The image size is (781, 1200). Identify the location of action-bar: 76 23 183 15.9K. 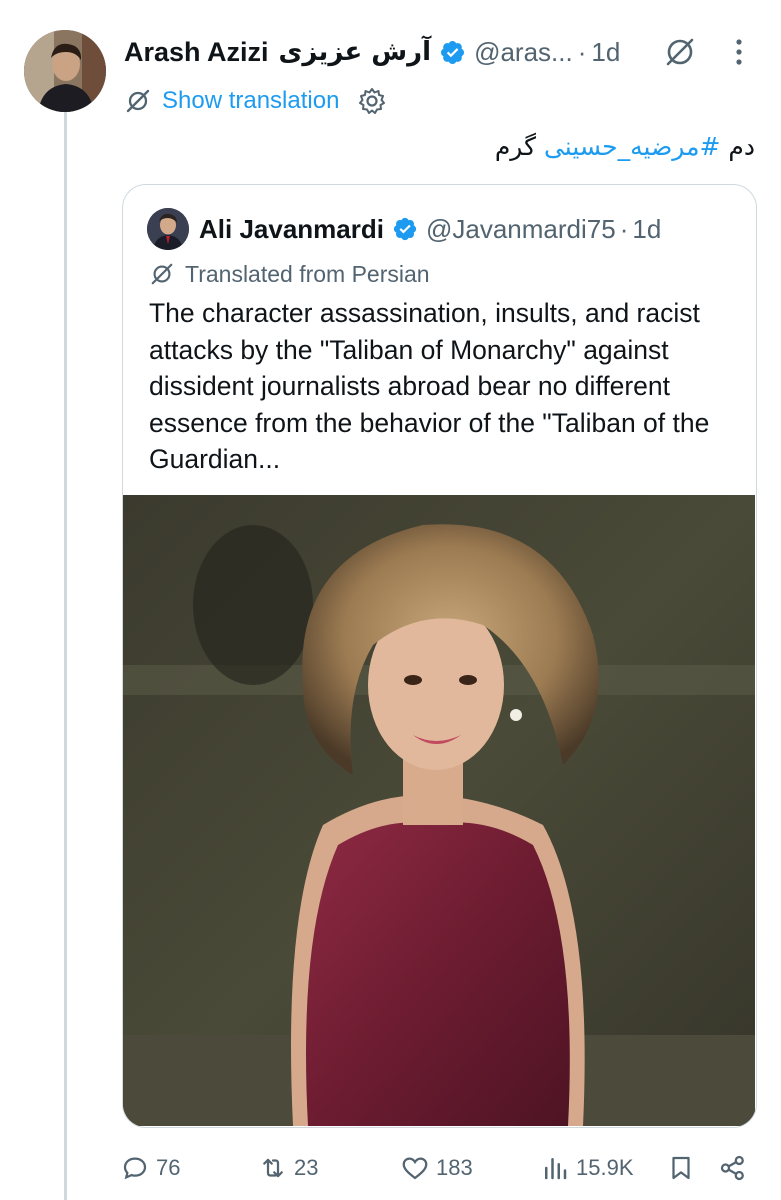
(440, 1168).